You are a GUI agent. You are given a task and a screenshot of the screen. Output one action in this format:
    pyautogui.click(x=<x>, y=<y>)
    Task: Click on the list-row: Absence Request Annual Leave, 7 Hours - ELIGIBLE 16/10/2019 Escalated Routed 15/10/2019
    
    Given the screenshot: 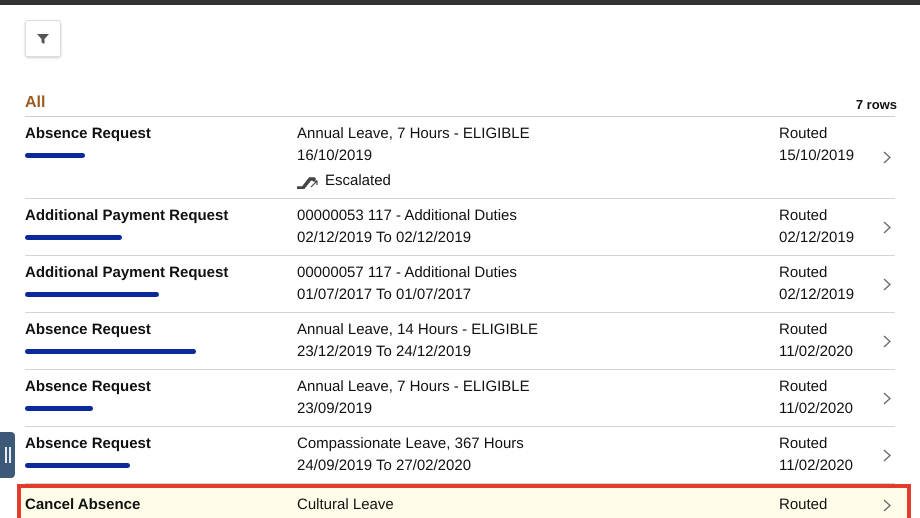 What is the action you would take?
    pyautogui.click(x=460, y=158)
    